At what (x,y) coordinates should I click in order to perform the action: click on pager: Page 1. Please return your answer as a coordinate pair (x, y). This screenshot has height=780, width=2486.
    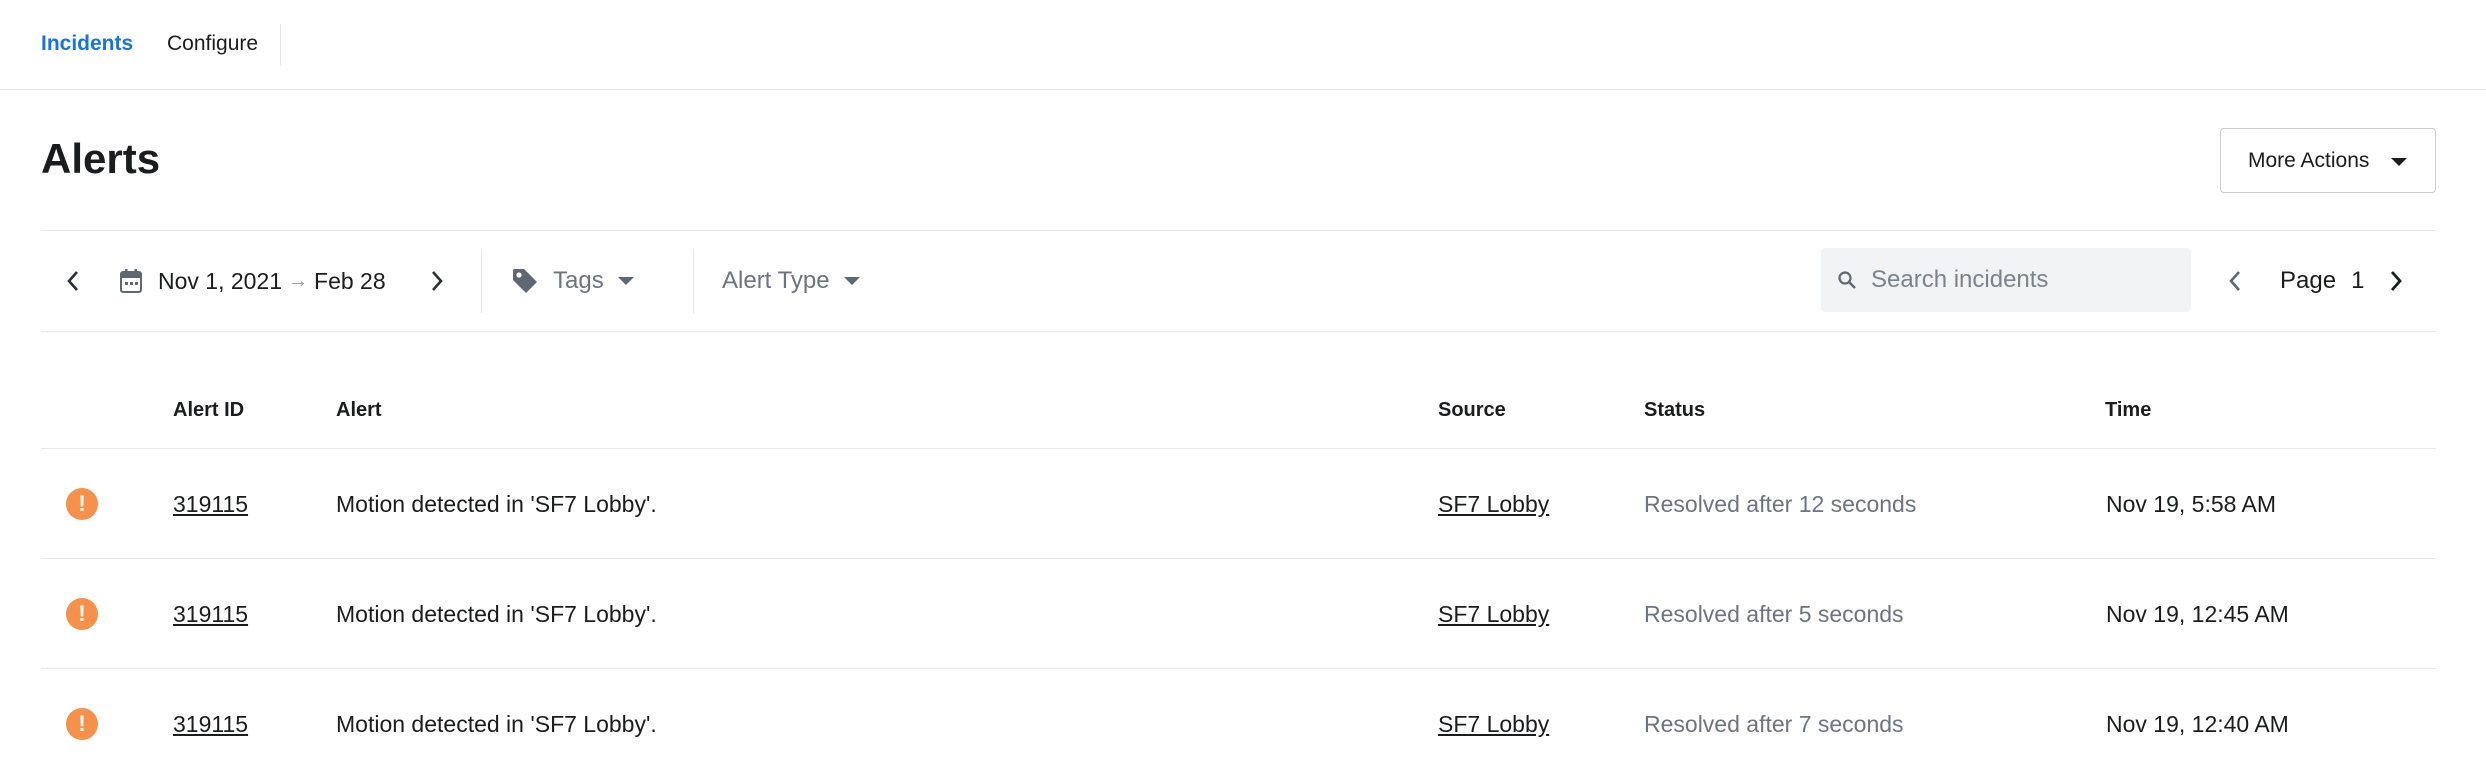
    Looking at the image, I should click on (2322, 281).